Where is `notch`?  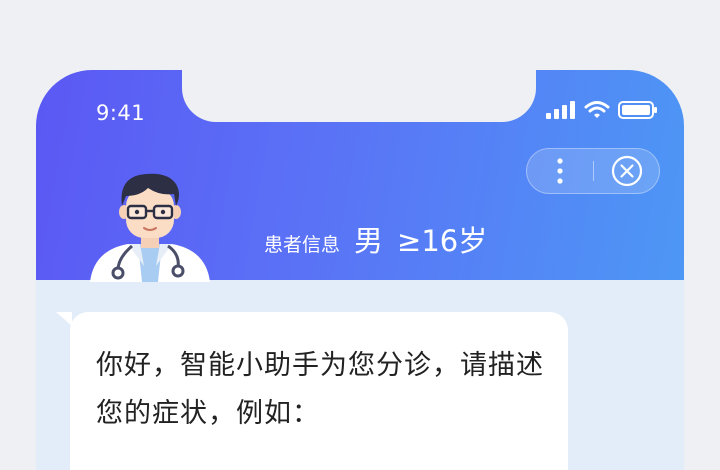
notch is located at coordinates (359, 96).